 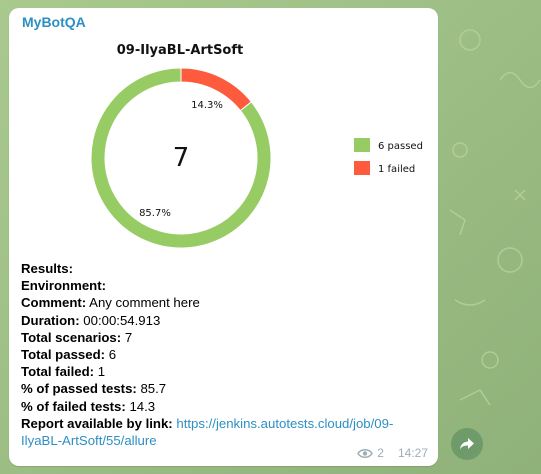 What do you see at coordinates (71, 337) in the screenshot?
I see `result-label: Total scenarios:` at bounding box center [71, 337].